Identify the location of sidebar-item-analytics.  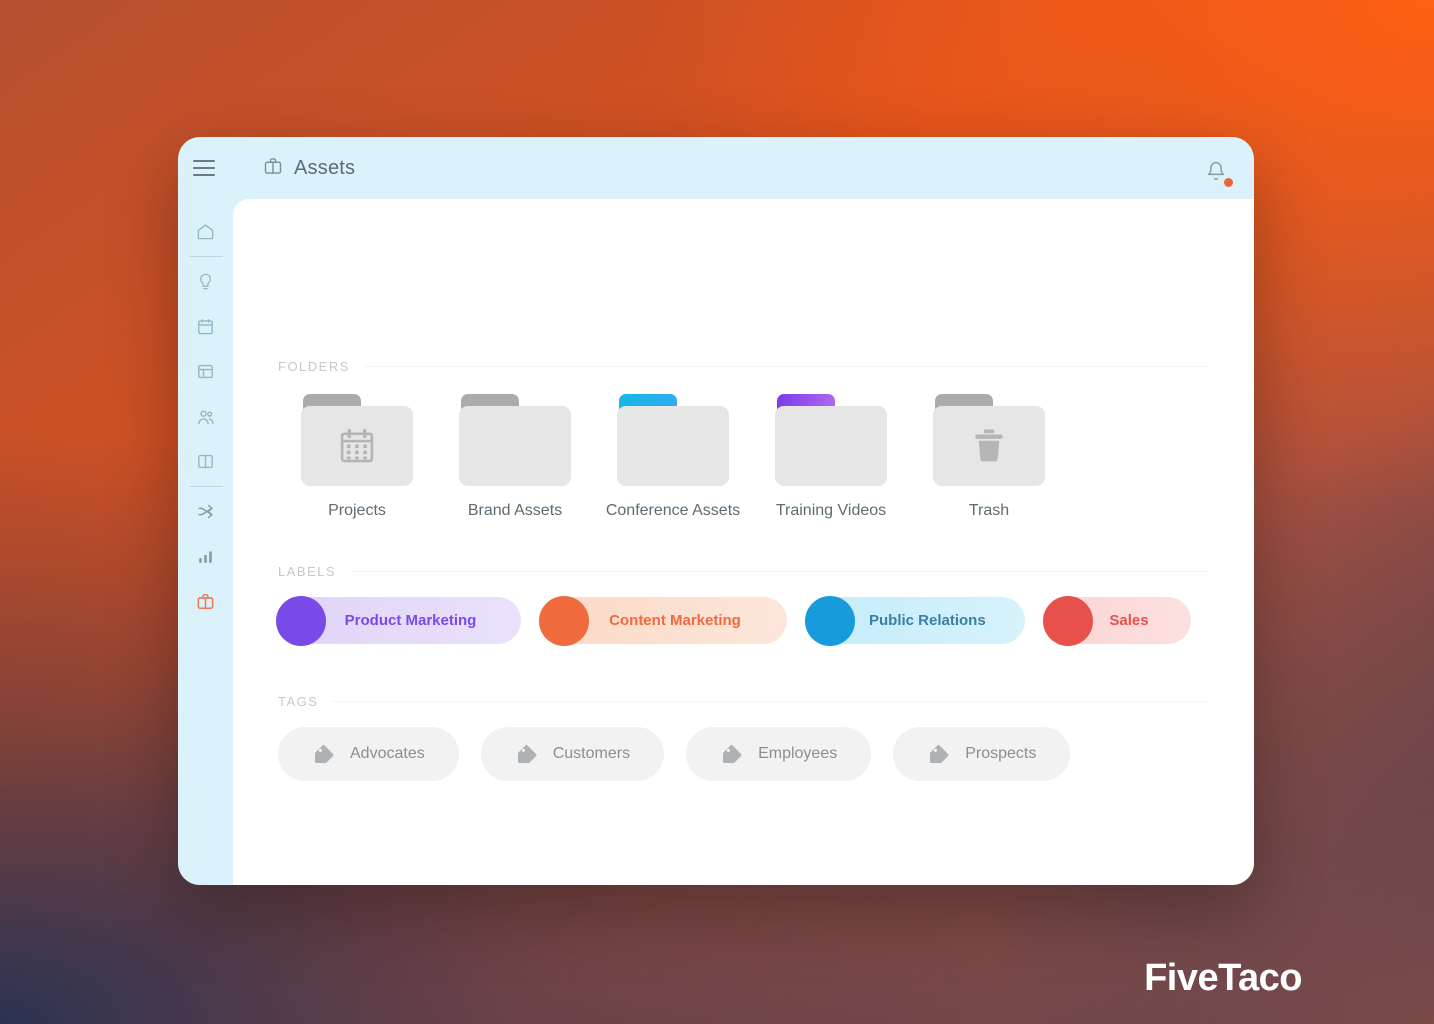
(206, 556).